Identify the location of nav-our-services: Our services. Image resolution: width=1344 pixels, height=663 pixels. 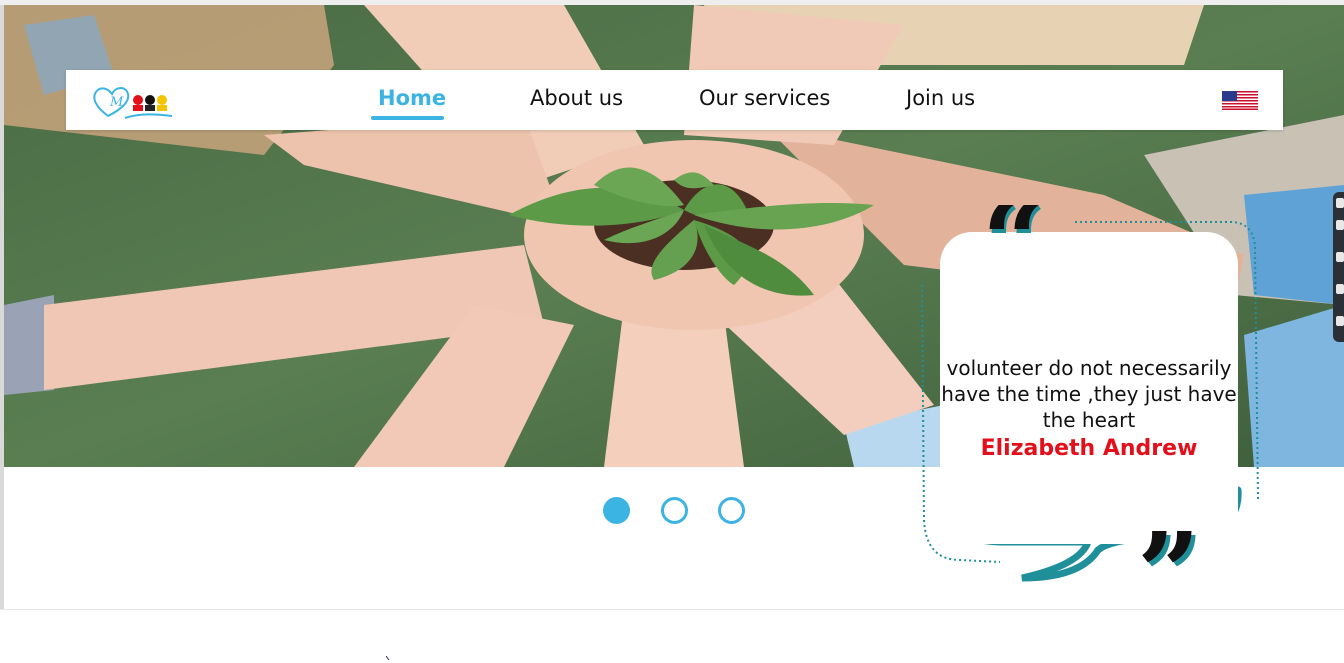
(764, 98).